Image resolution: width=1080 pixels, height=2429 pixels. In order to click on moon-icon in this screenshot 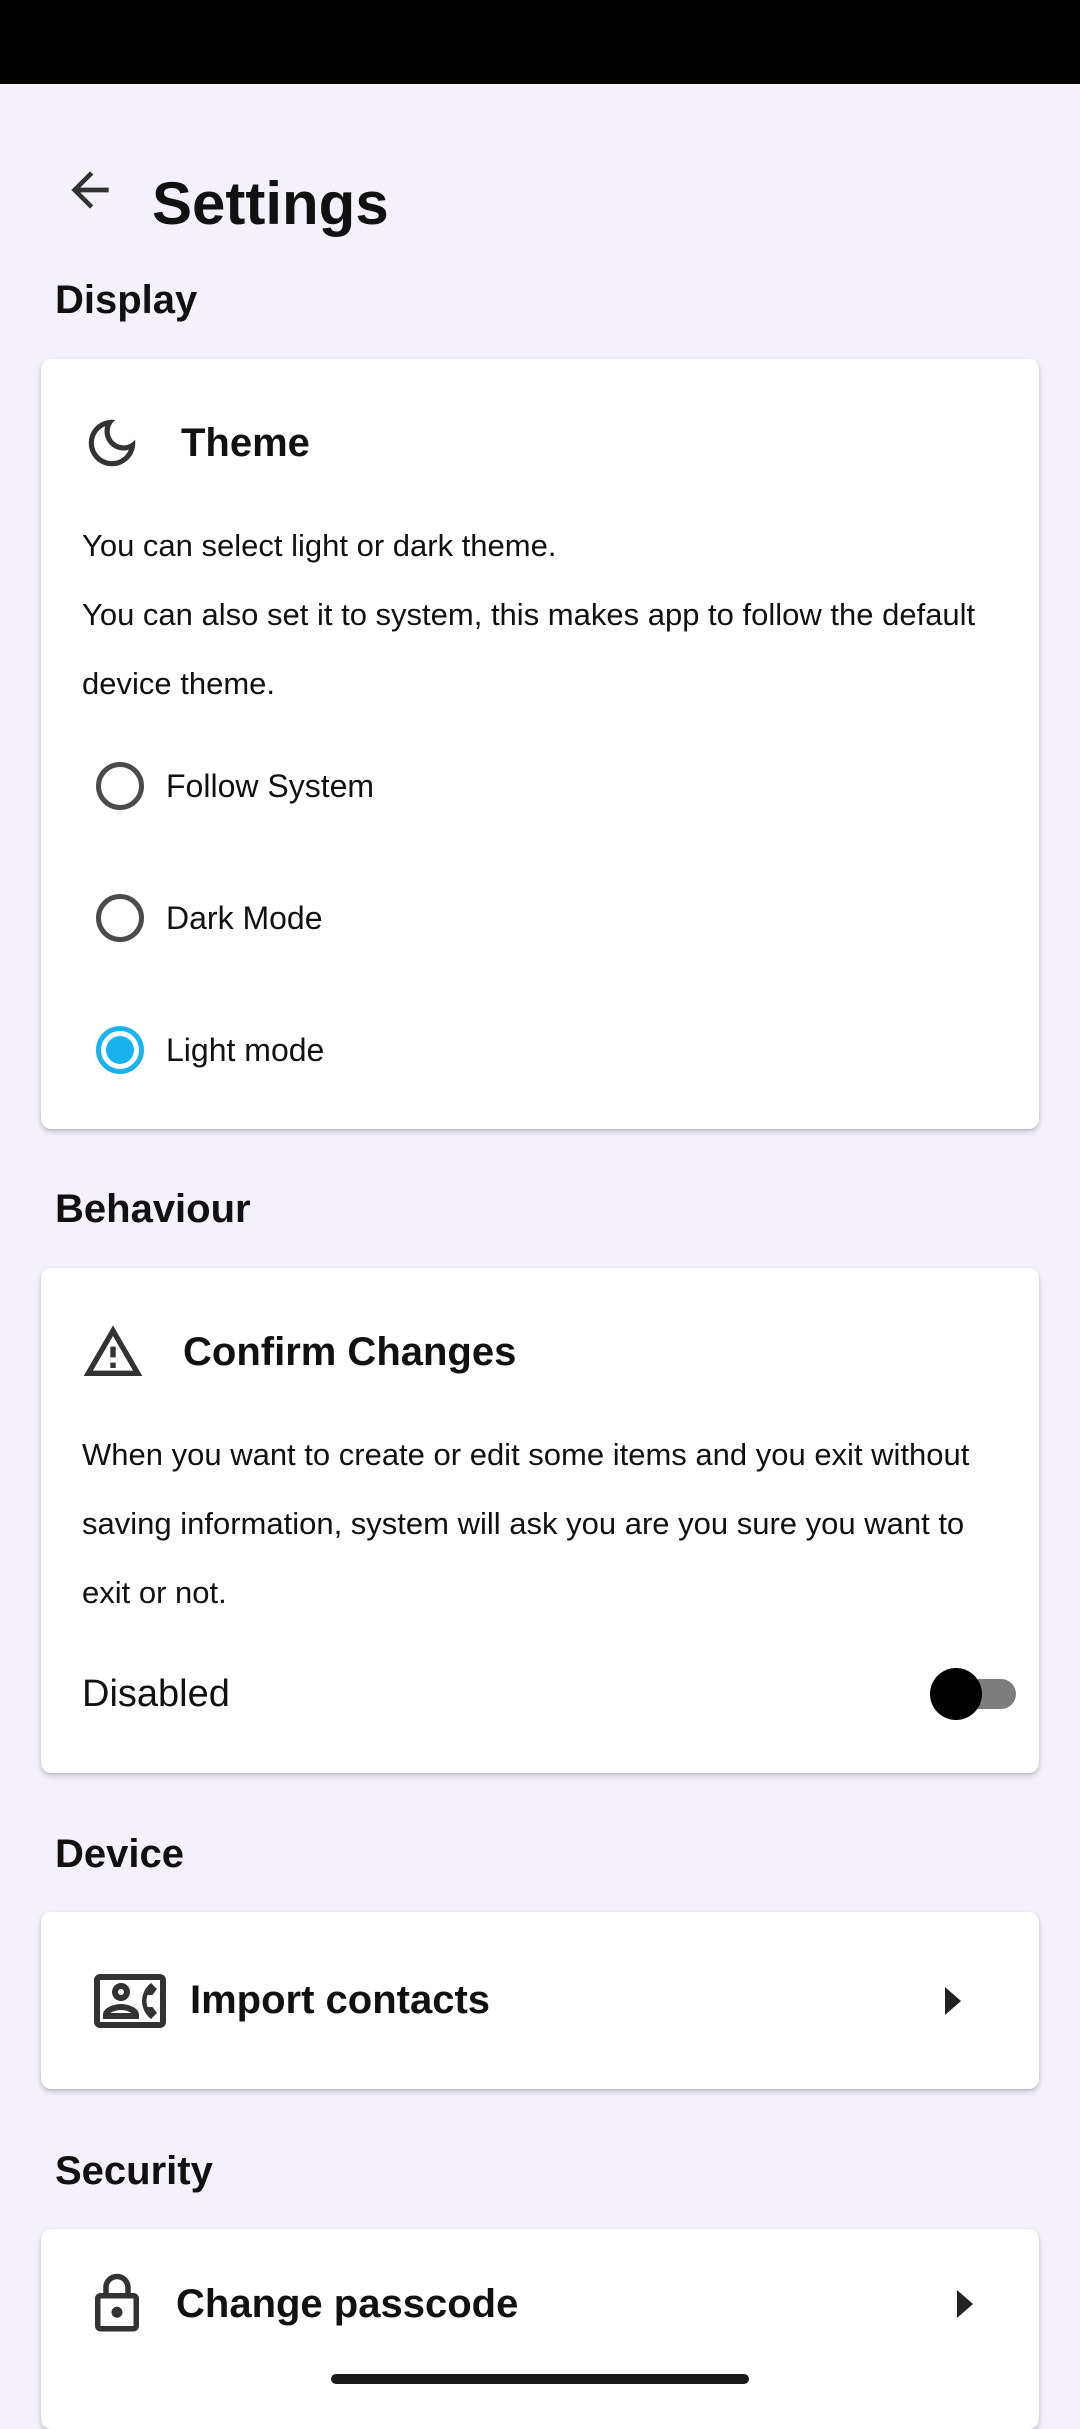, I will do `click(112, 443)`.